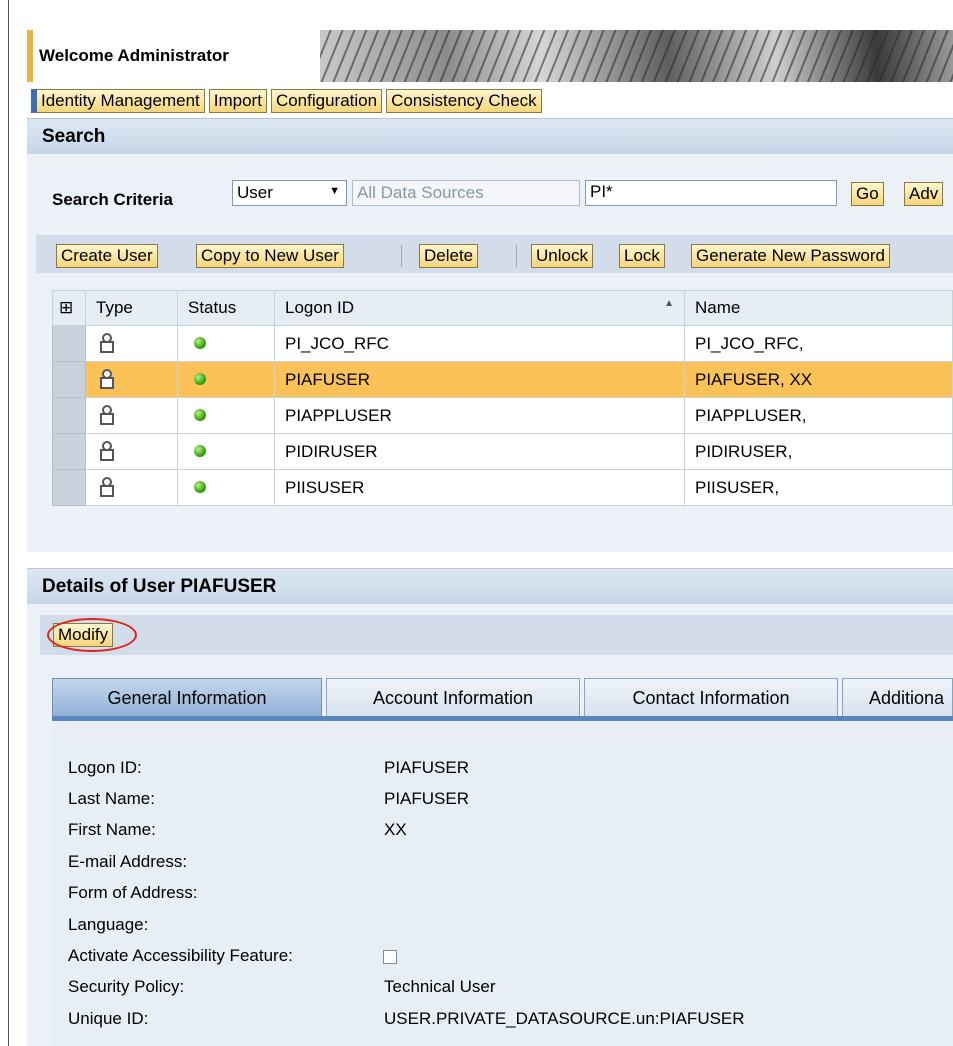 The image size is (953, 1046). I want to click on datasource-placeholder: All Data Sources, so click(420, 192).